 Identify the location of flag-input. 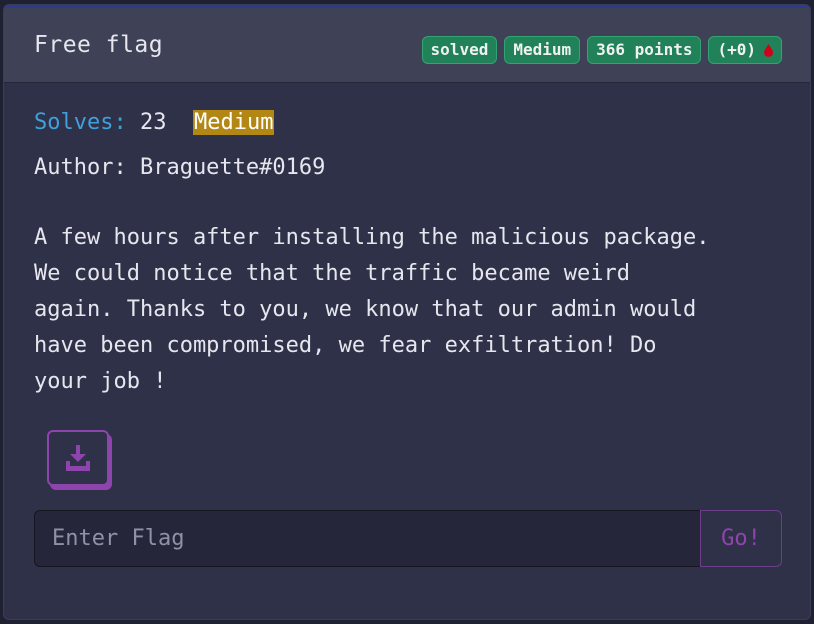
(367, 538).